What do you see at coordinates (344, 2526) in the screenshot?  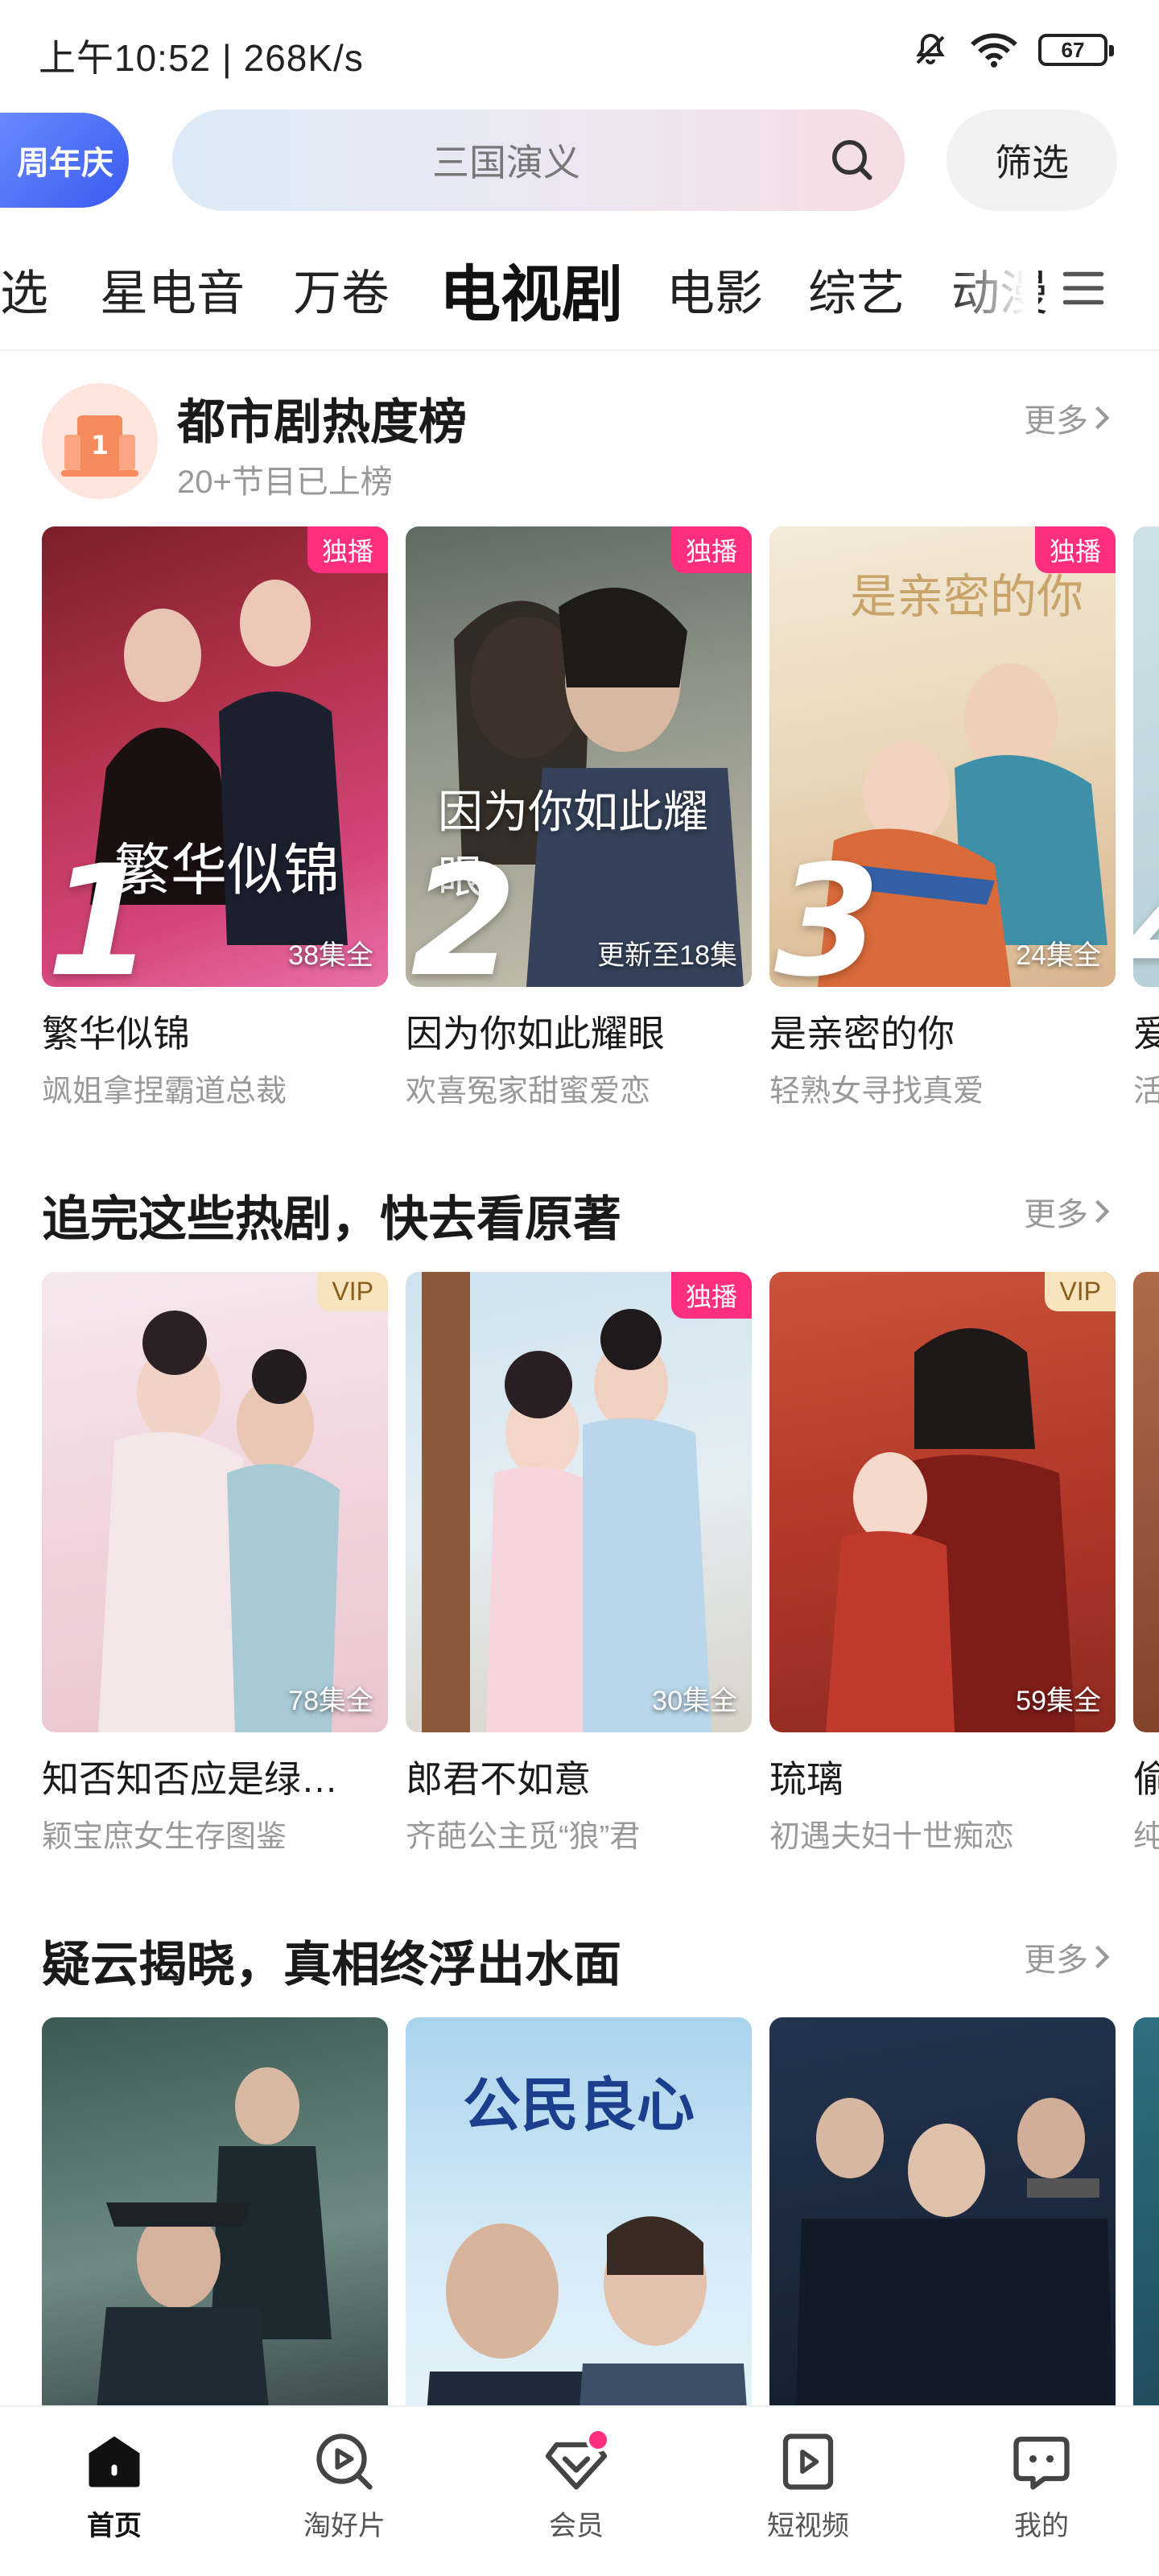 I see `nav-label: 淘好片` at bounding box center [344, 2526].